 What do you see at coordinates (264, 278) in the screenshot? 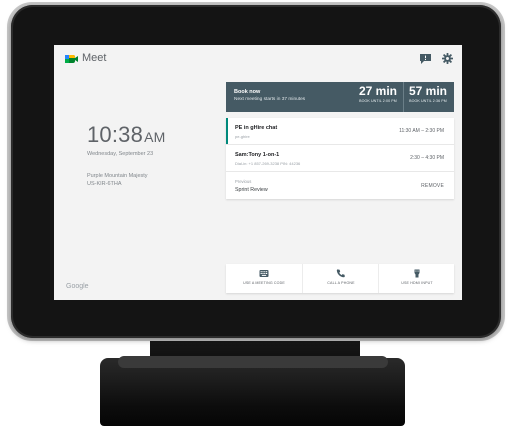
I see `meeting-code-button: USE A MEETING CODE` at bounding box center [264, 278].